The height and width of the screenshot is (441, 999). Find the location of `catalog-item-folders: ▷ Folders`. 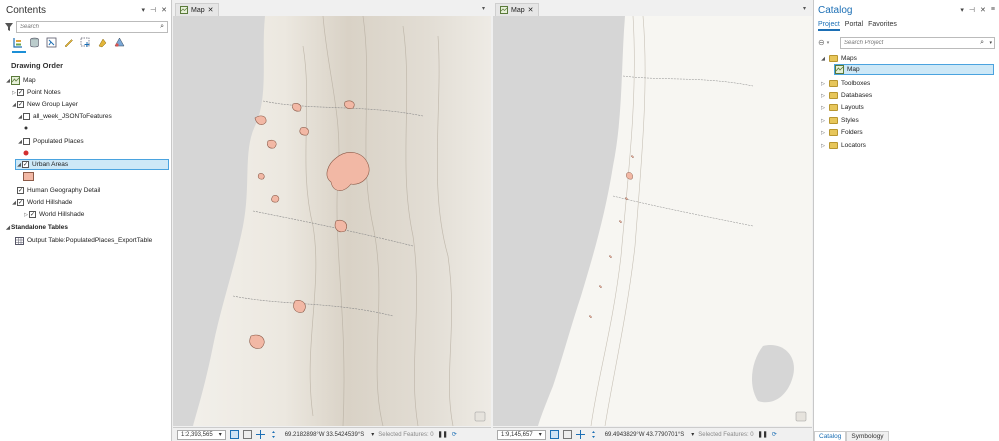

catalog-item-folders: ▷ Folders is located at coordinates (841, 132).